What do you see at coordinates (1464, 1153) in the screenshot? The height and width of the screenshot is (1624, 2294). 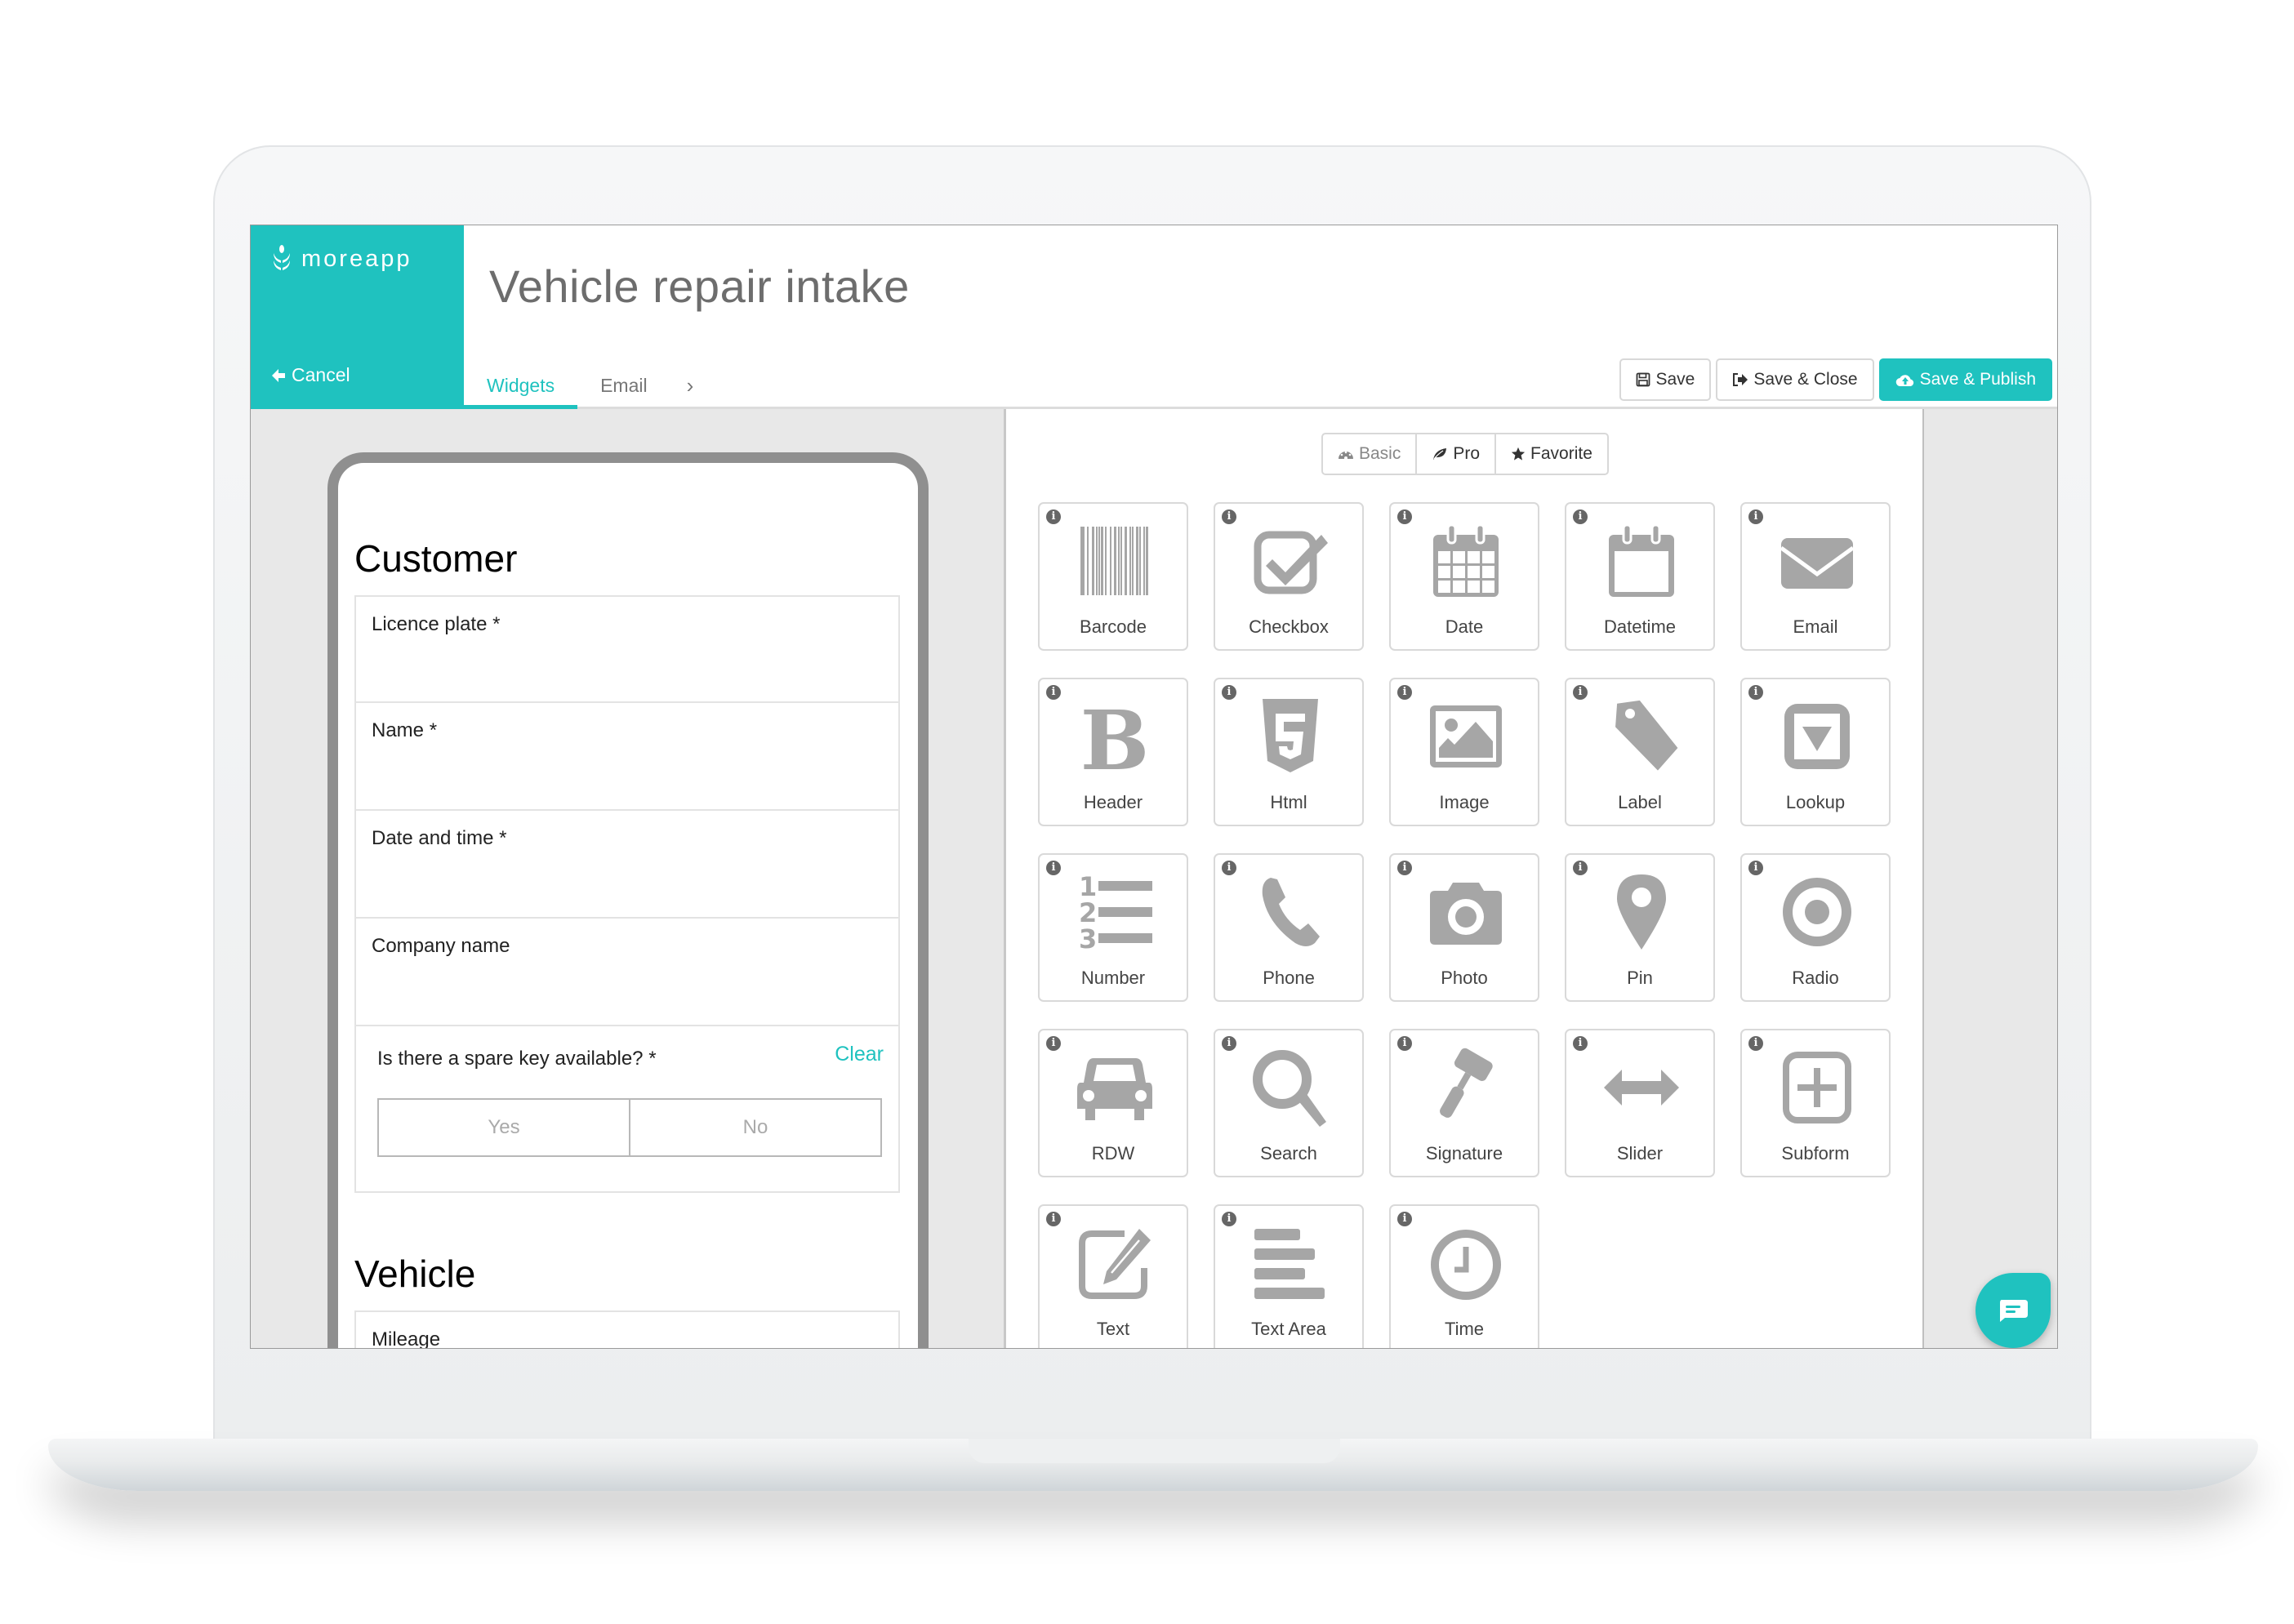 I see `widget-label: Signature` at bounding box center [1464, 1153].